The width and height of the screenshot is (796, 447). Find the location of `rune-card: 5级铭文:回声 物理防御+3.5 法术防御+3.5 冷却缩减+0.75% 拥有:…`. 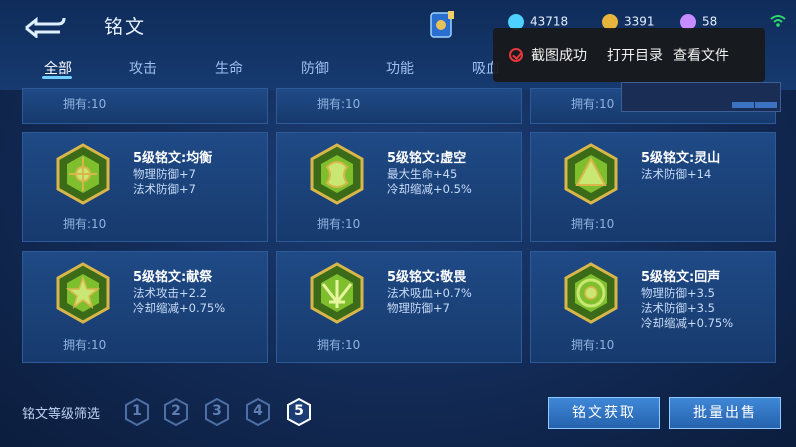

rune-card: 5级铭文:回声 物理防御+3.5 法术防御+3.5 冷却缩减+0.75% 拥有:… is located at coordinates (653, 307).